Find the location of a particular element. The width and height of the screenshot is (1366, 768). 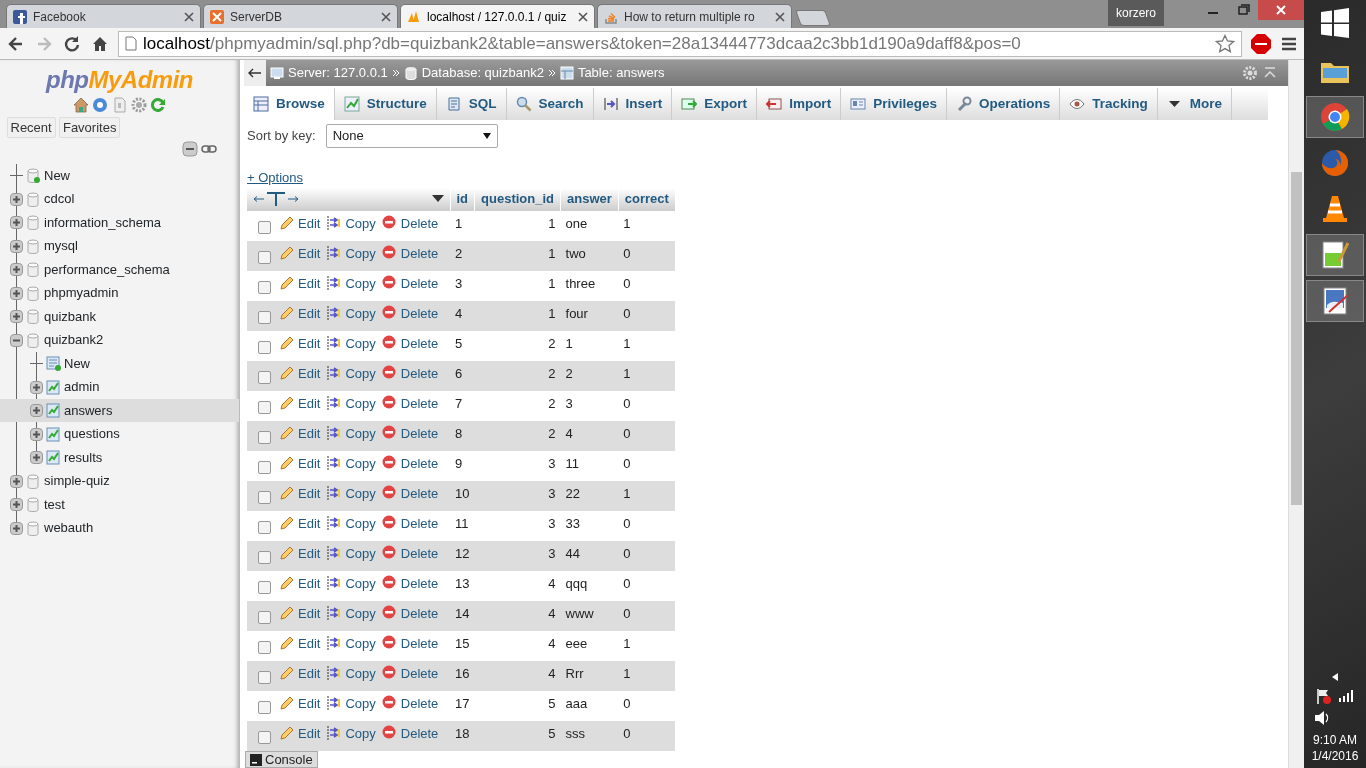

sidebar-button: Favorites is located at coordinates (89, 127).